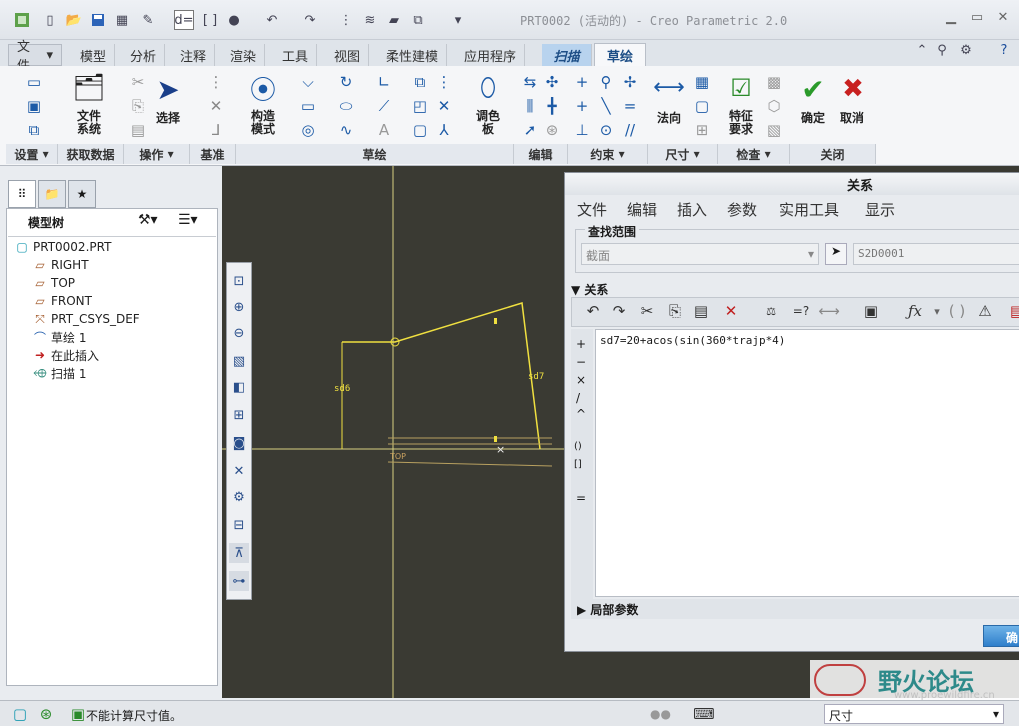  Describe the element at coordinates (52, 194) in the screenshot. I see `folder-browser-tab-icon: 📁` at that location.